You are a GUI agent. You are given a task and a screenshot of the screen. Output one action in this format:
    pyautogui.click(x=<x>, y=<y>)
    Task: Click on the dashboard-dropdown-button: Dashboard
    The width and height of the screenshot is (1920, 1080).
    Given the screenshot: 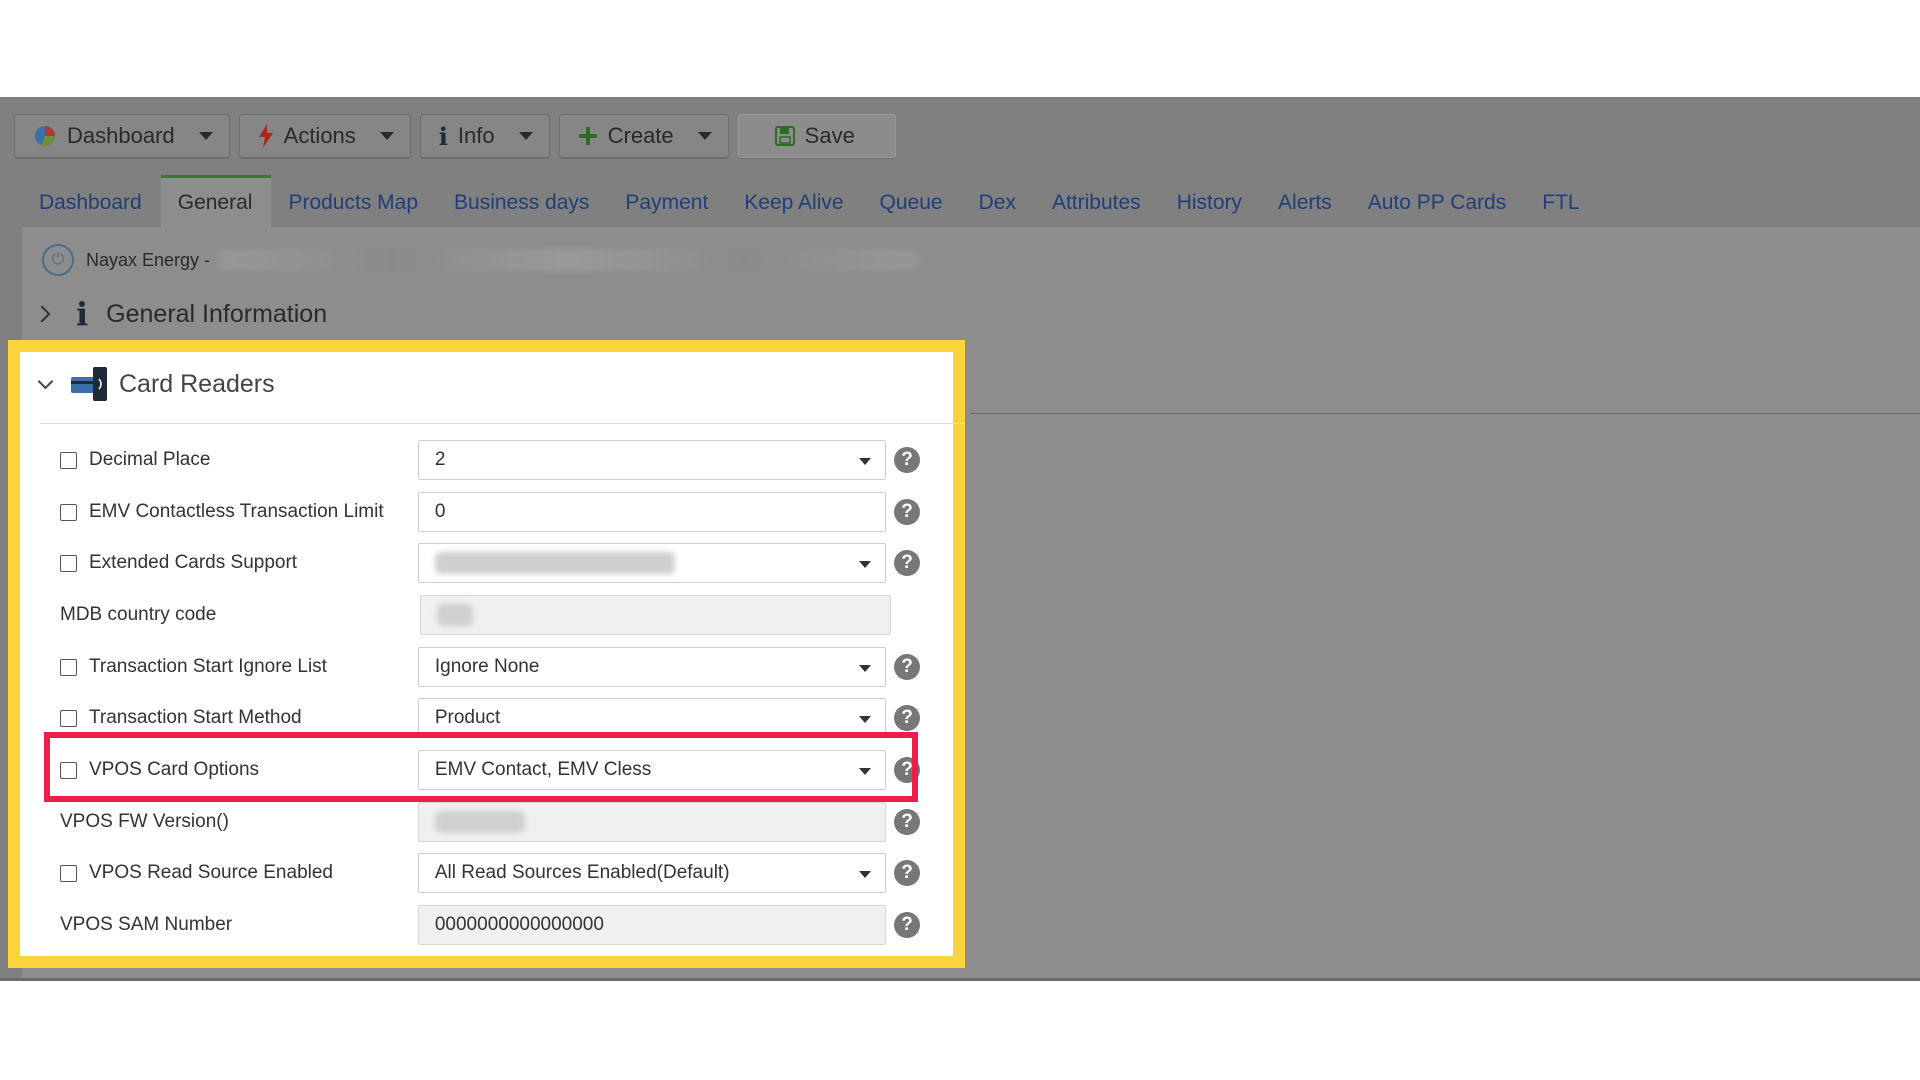 What is the action you would take?
    pyautogui.click(x=122, y=136)
    